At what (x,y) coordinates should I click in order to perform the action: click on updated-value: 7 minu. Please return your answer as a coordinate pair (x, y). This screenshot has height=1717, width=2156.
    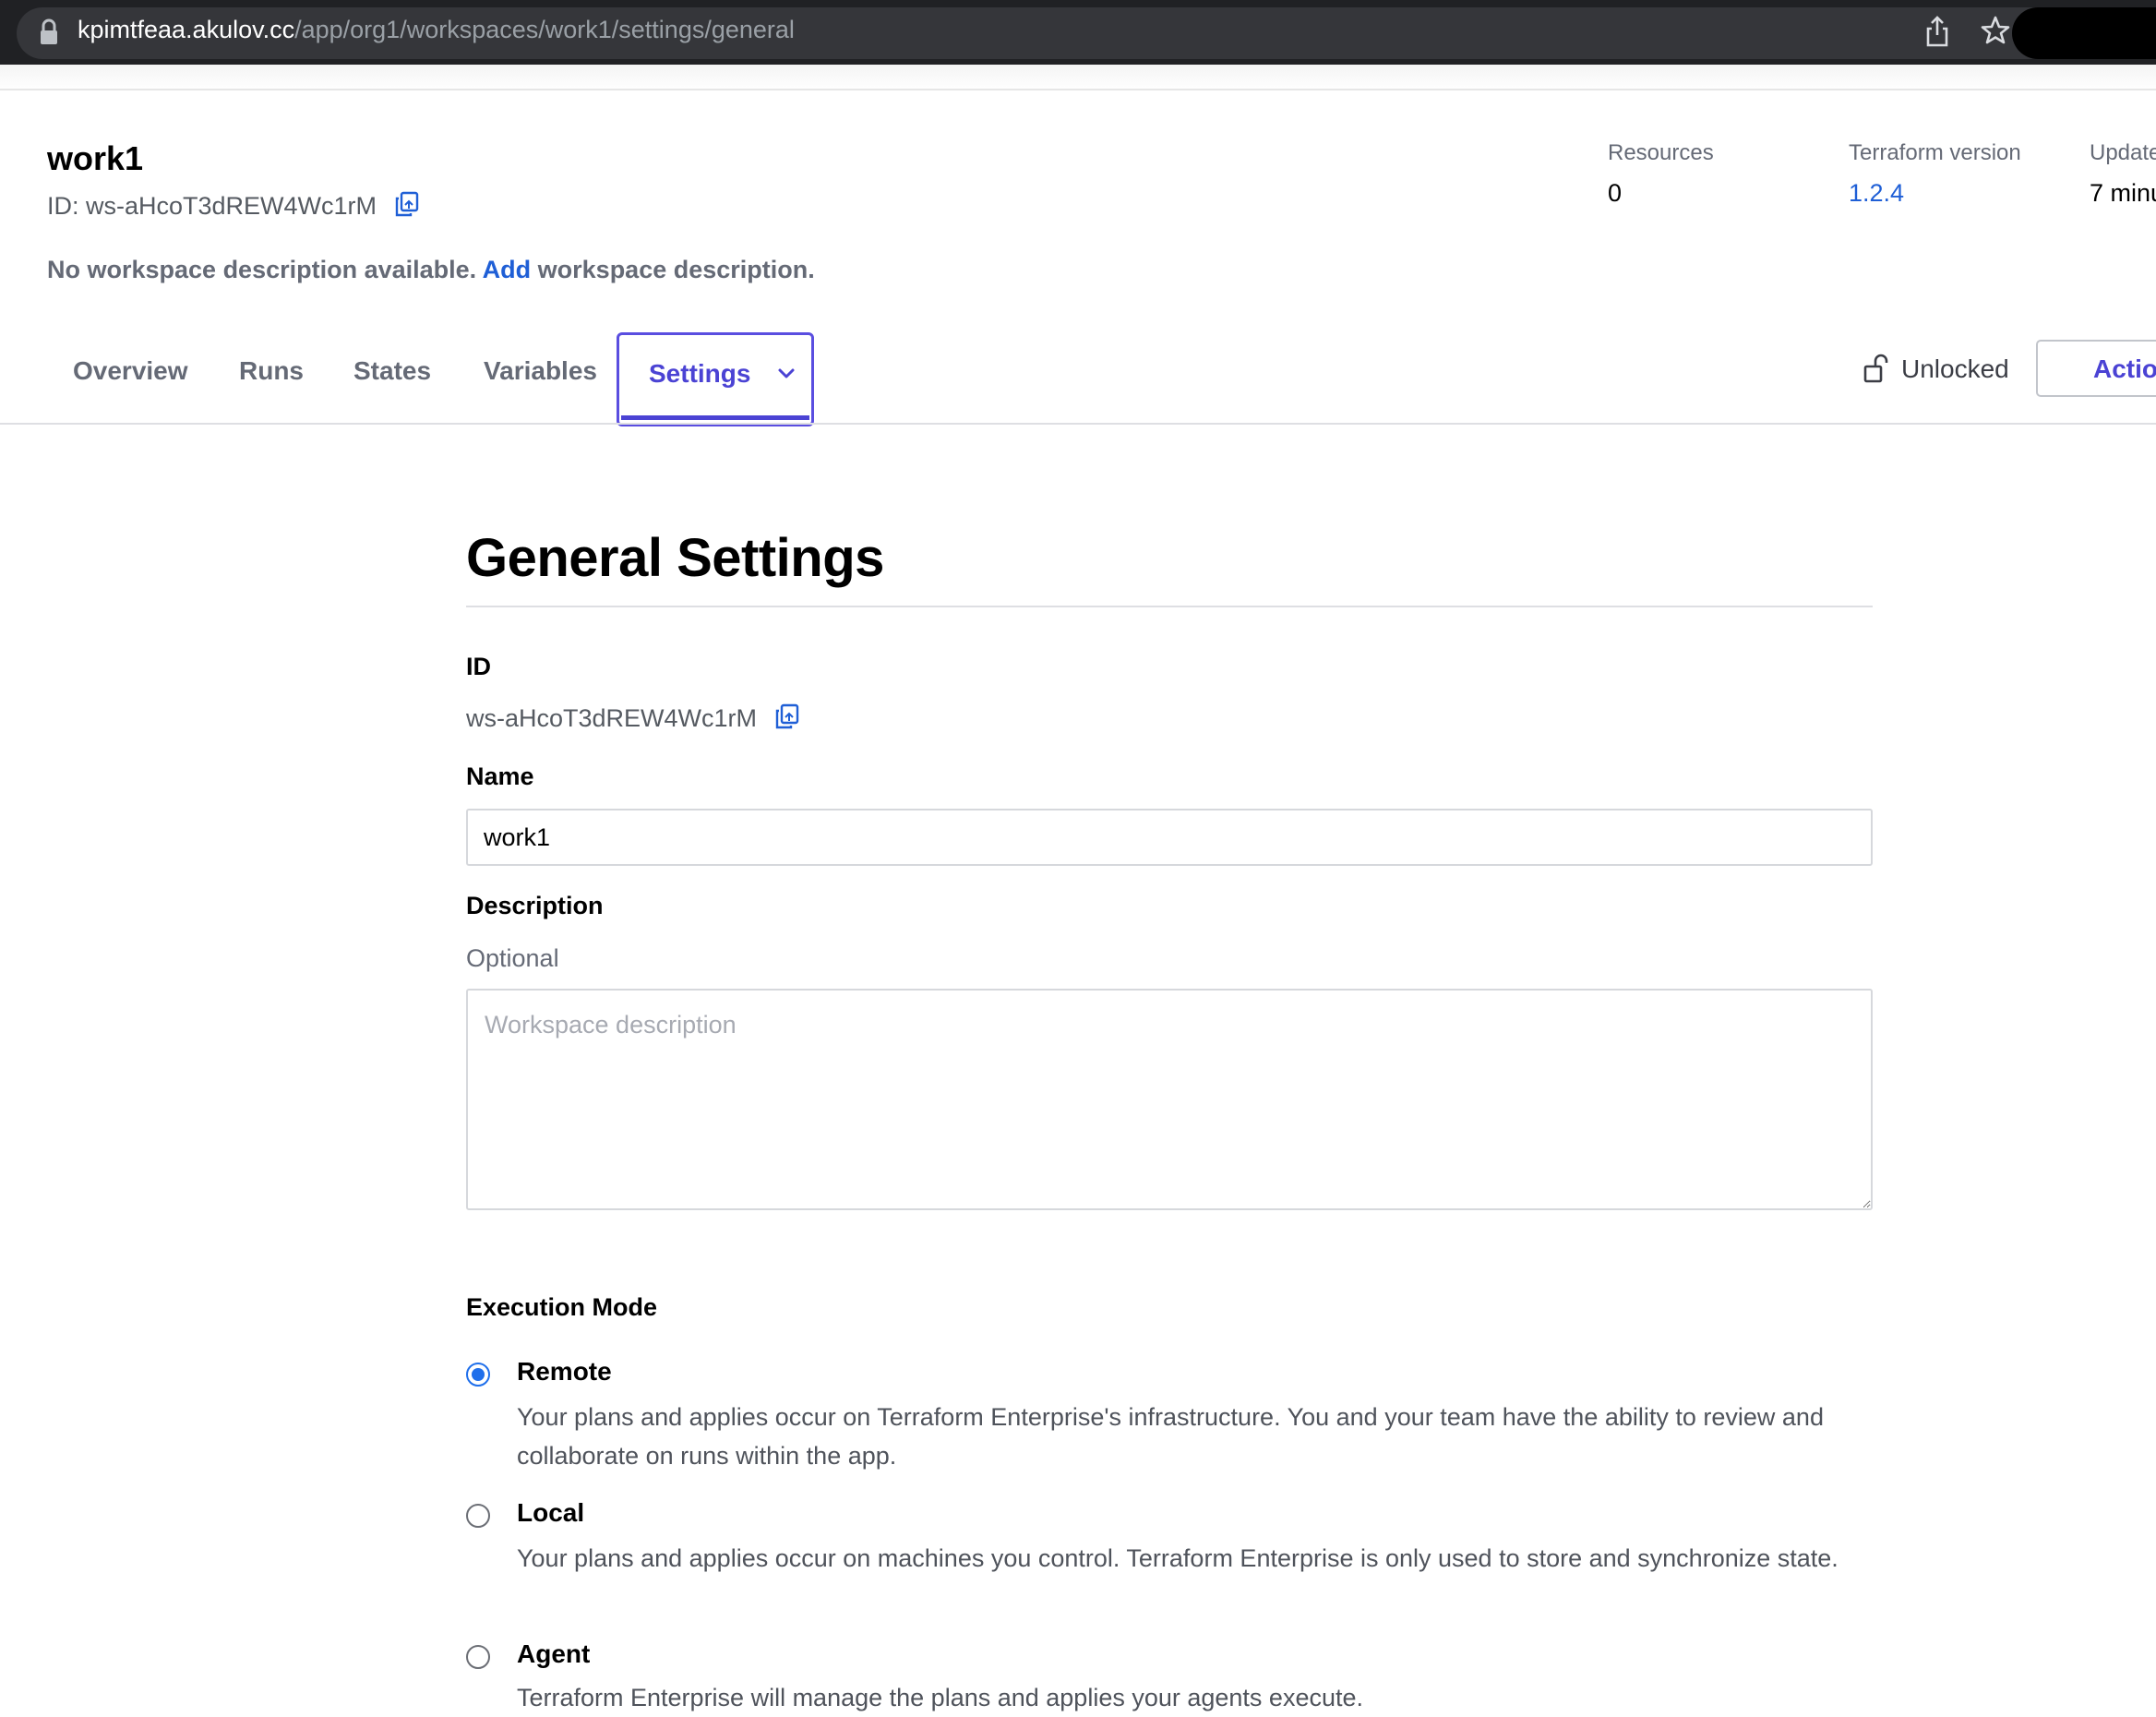
    Looking at the image, I should click on (2123, 193).